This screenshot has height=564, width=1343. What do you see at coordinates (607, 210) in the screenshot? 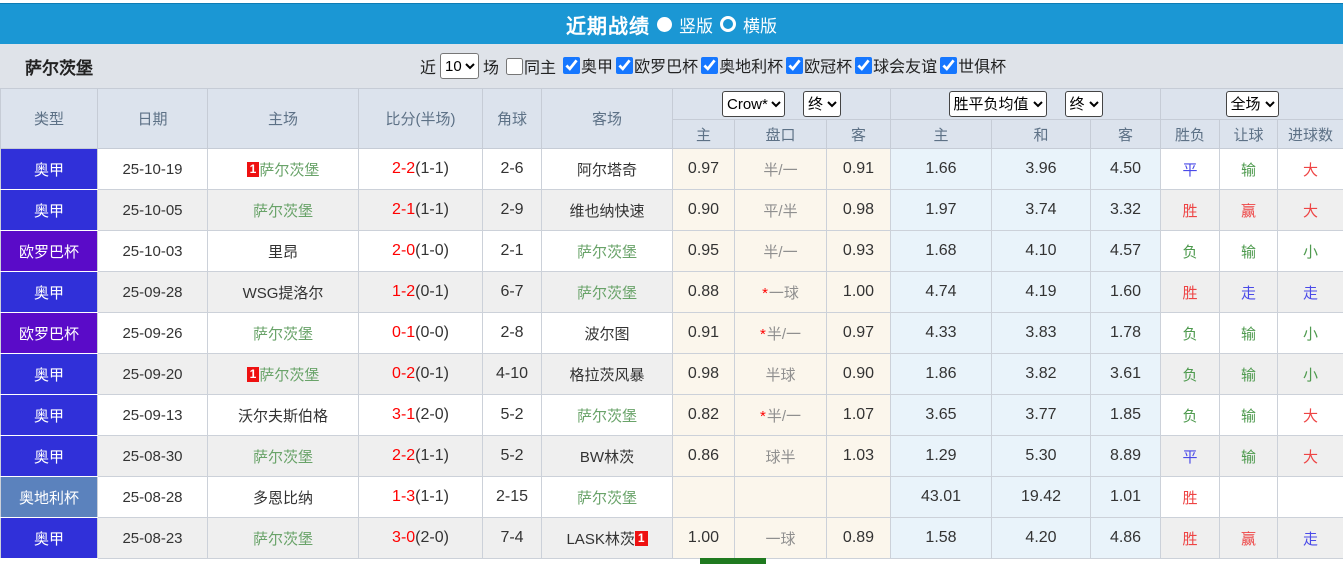
I see `away-team-cell: 维也纳快速` at bounding box center [607, 210].